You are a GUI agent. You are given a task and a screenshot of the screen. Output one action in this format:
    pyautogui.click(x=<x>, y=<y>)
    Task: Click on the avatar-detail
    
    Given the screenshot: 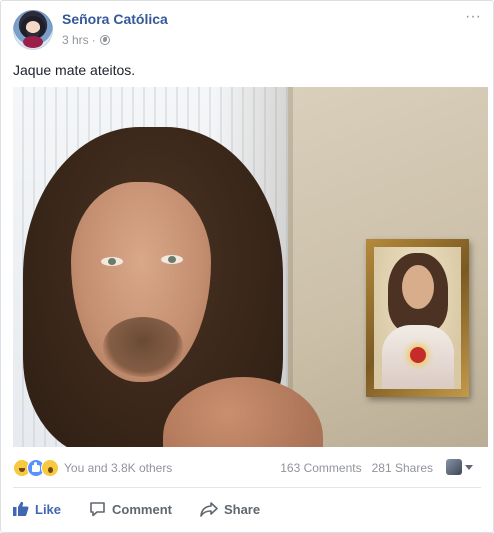 What is the action you would take?
    pyautogui.click(x=33, y=42)
    